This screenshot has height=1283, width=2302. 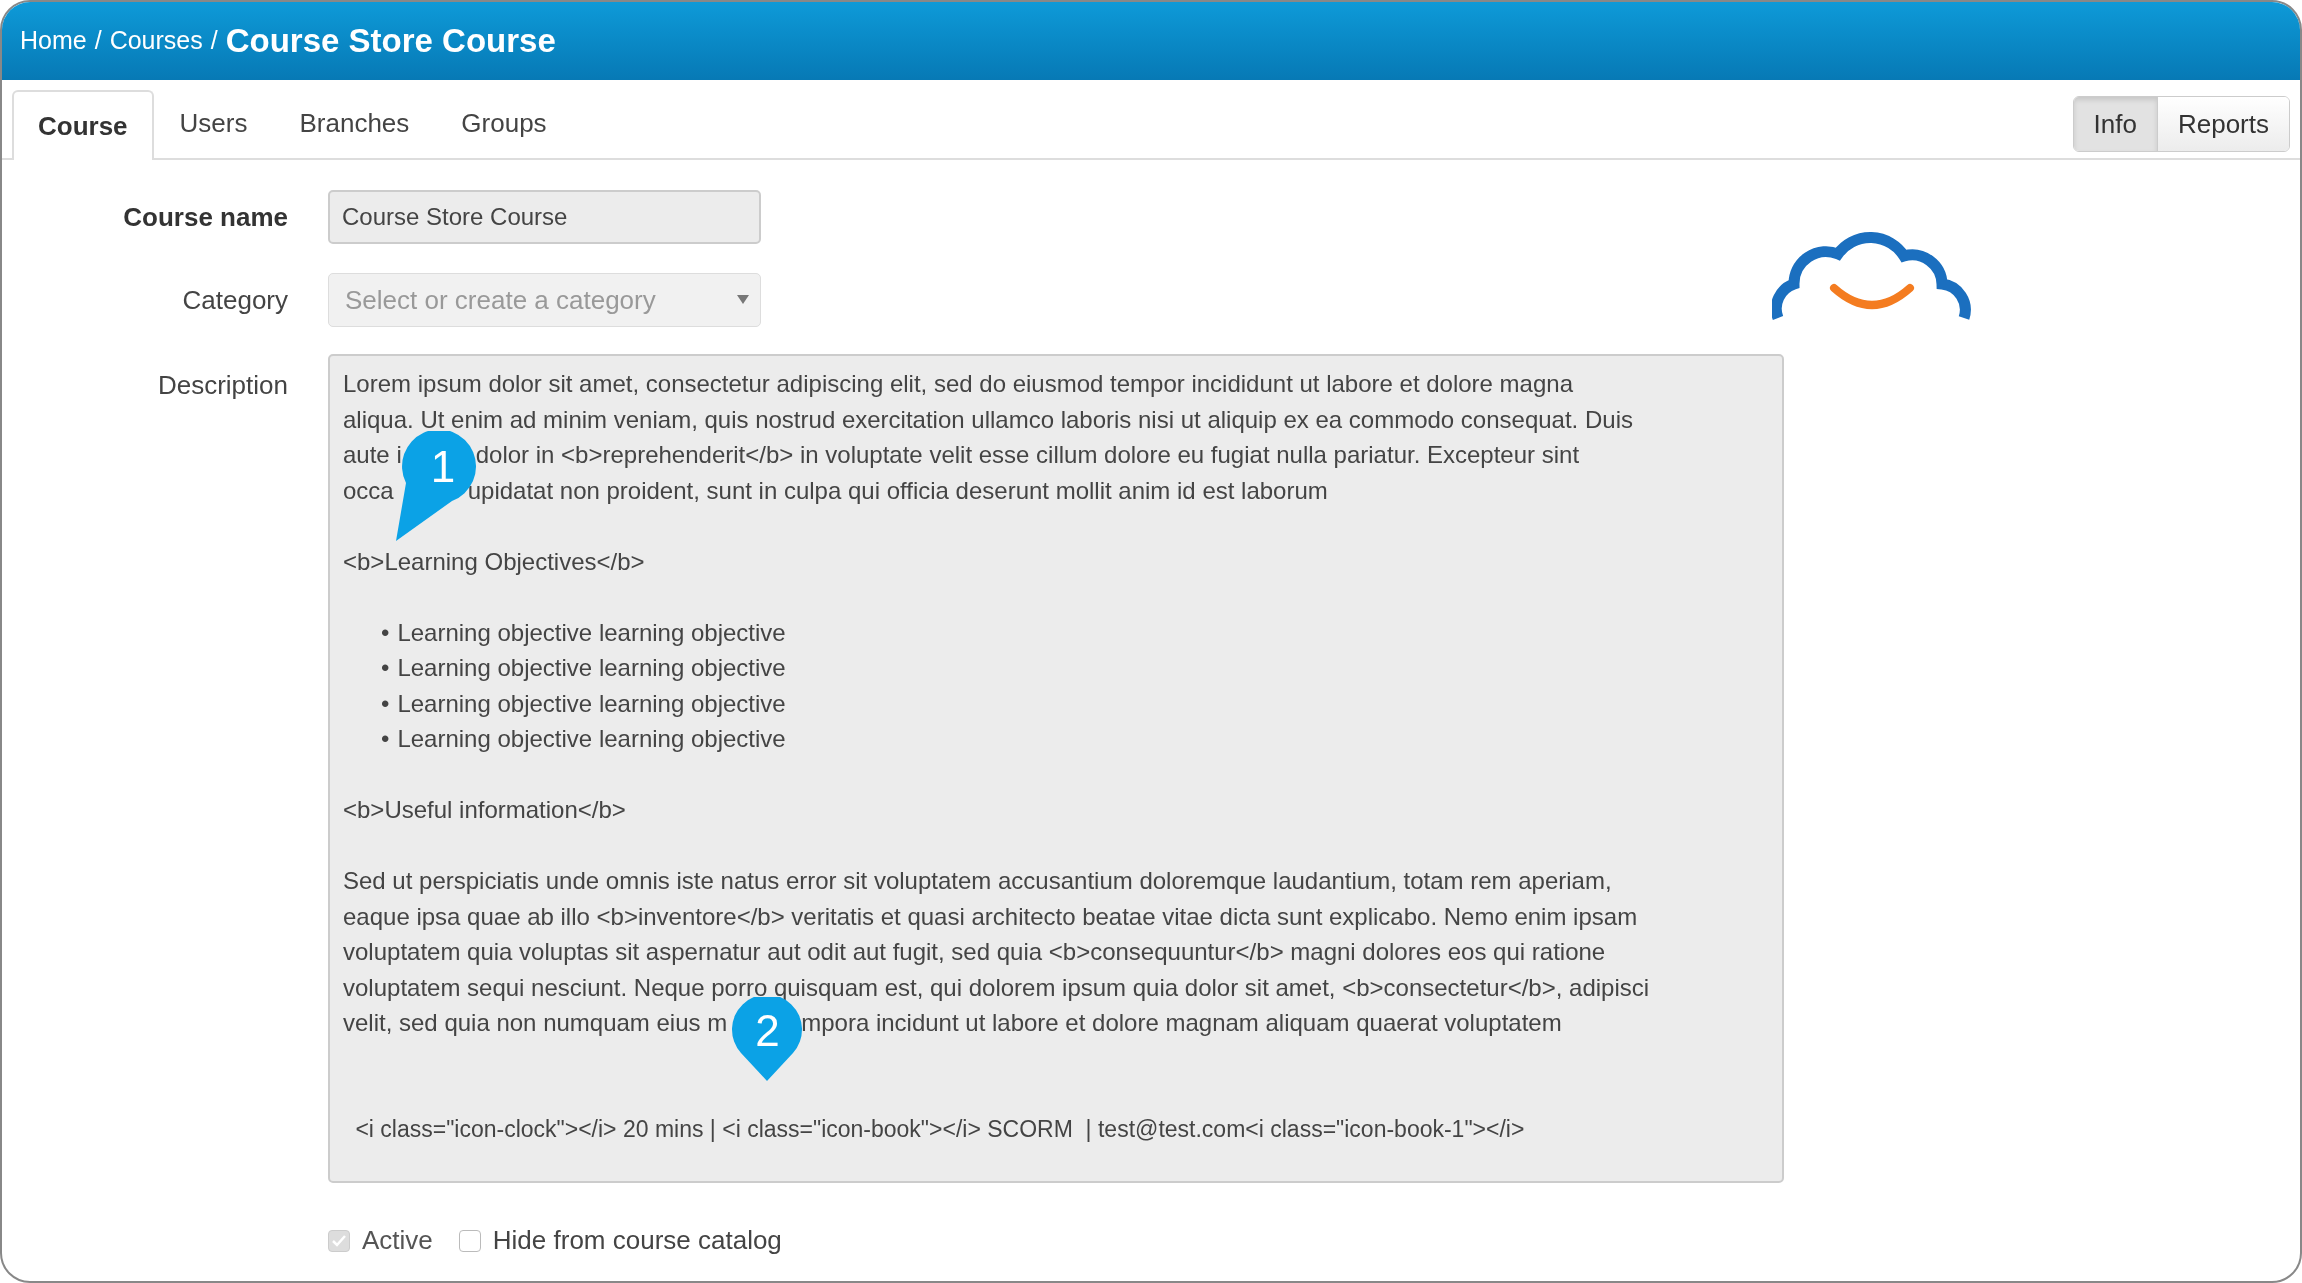 What do you see at coordinates (390, 41) in the screenshot?
I see `page-title: Course Store Course` at bounding box center [390, 41].